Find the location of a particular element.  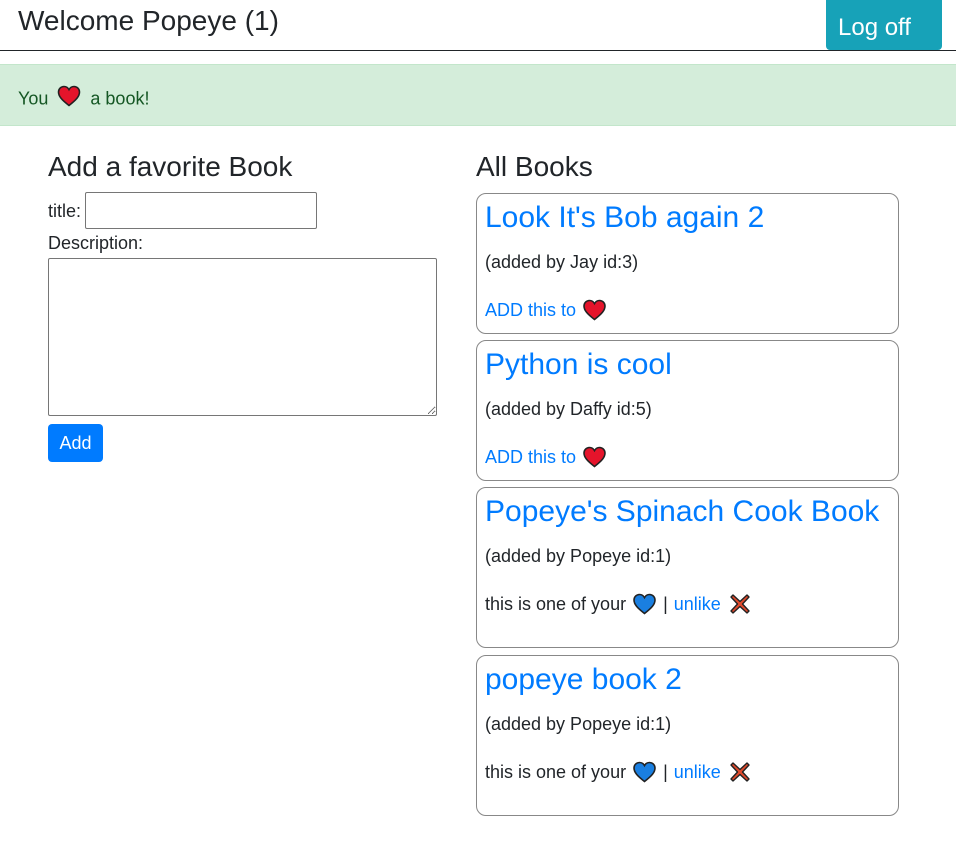

description-textarea is located at coordinates (242, 337).